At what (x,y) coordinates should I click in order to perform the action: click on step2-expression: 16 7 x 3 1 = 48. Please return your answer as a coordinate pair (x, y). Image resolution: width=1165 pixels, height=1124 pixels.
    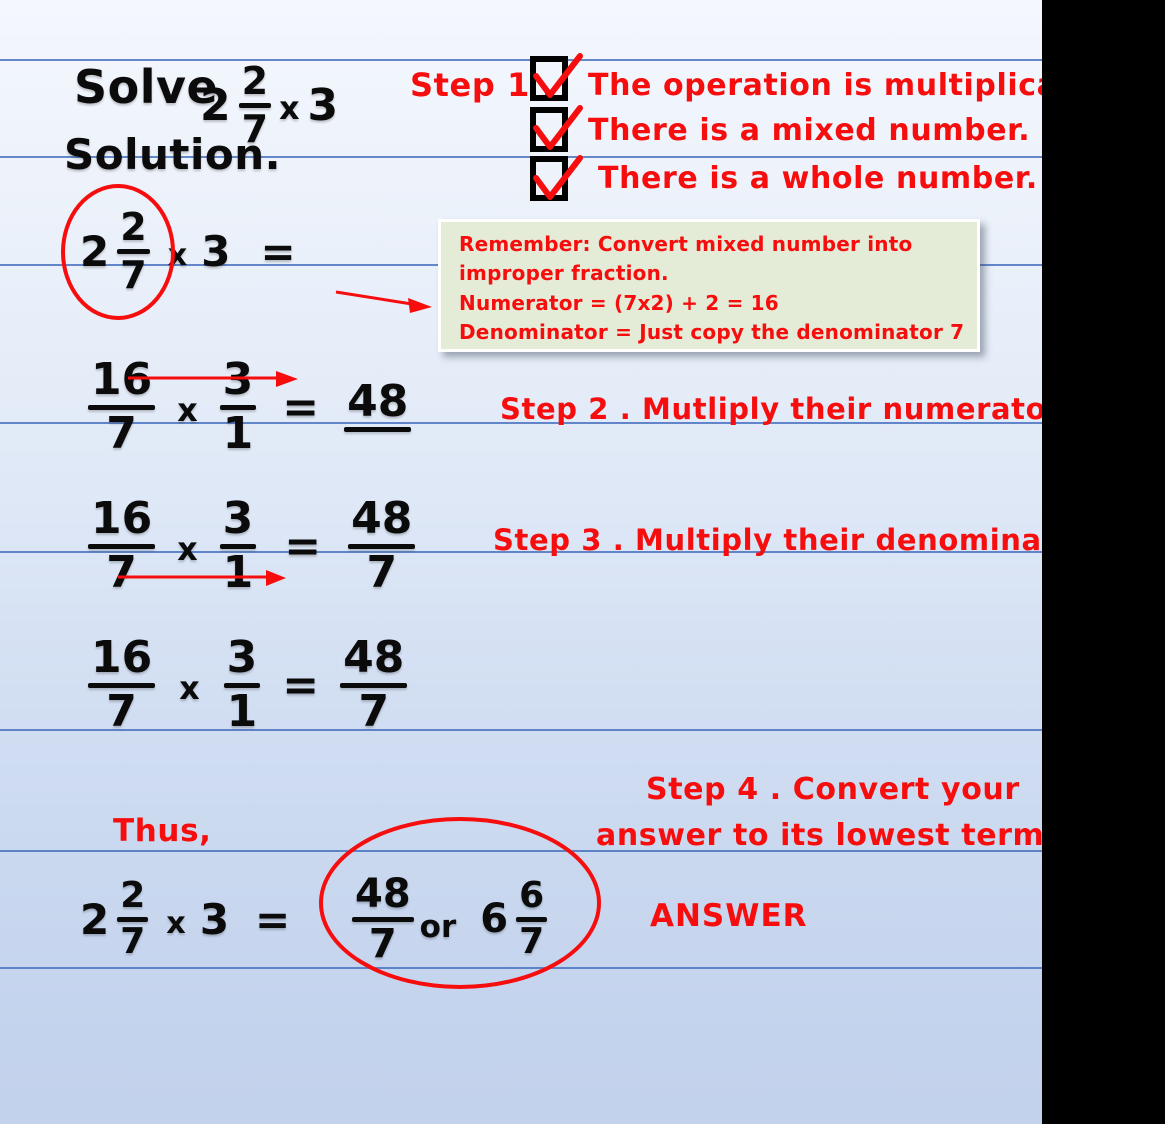
    Looking at the image, I should click on (249, 407).